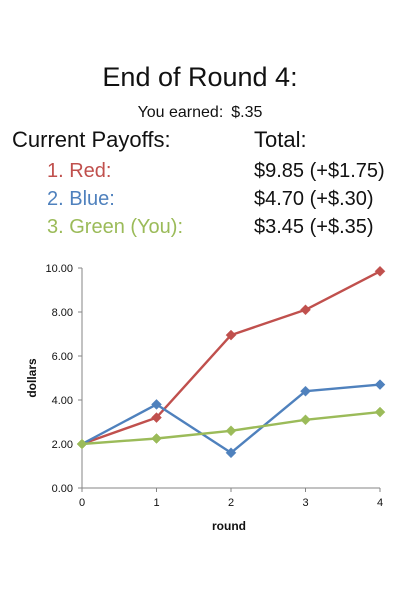 Image resolution: width=400 pixels, height=600 pixels. Describe the element at coordinates (82, 503) in the screenshot. I see `x-tick-label: 0` at that location.